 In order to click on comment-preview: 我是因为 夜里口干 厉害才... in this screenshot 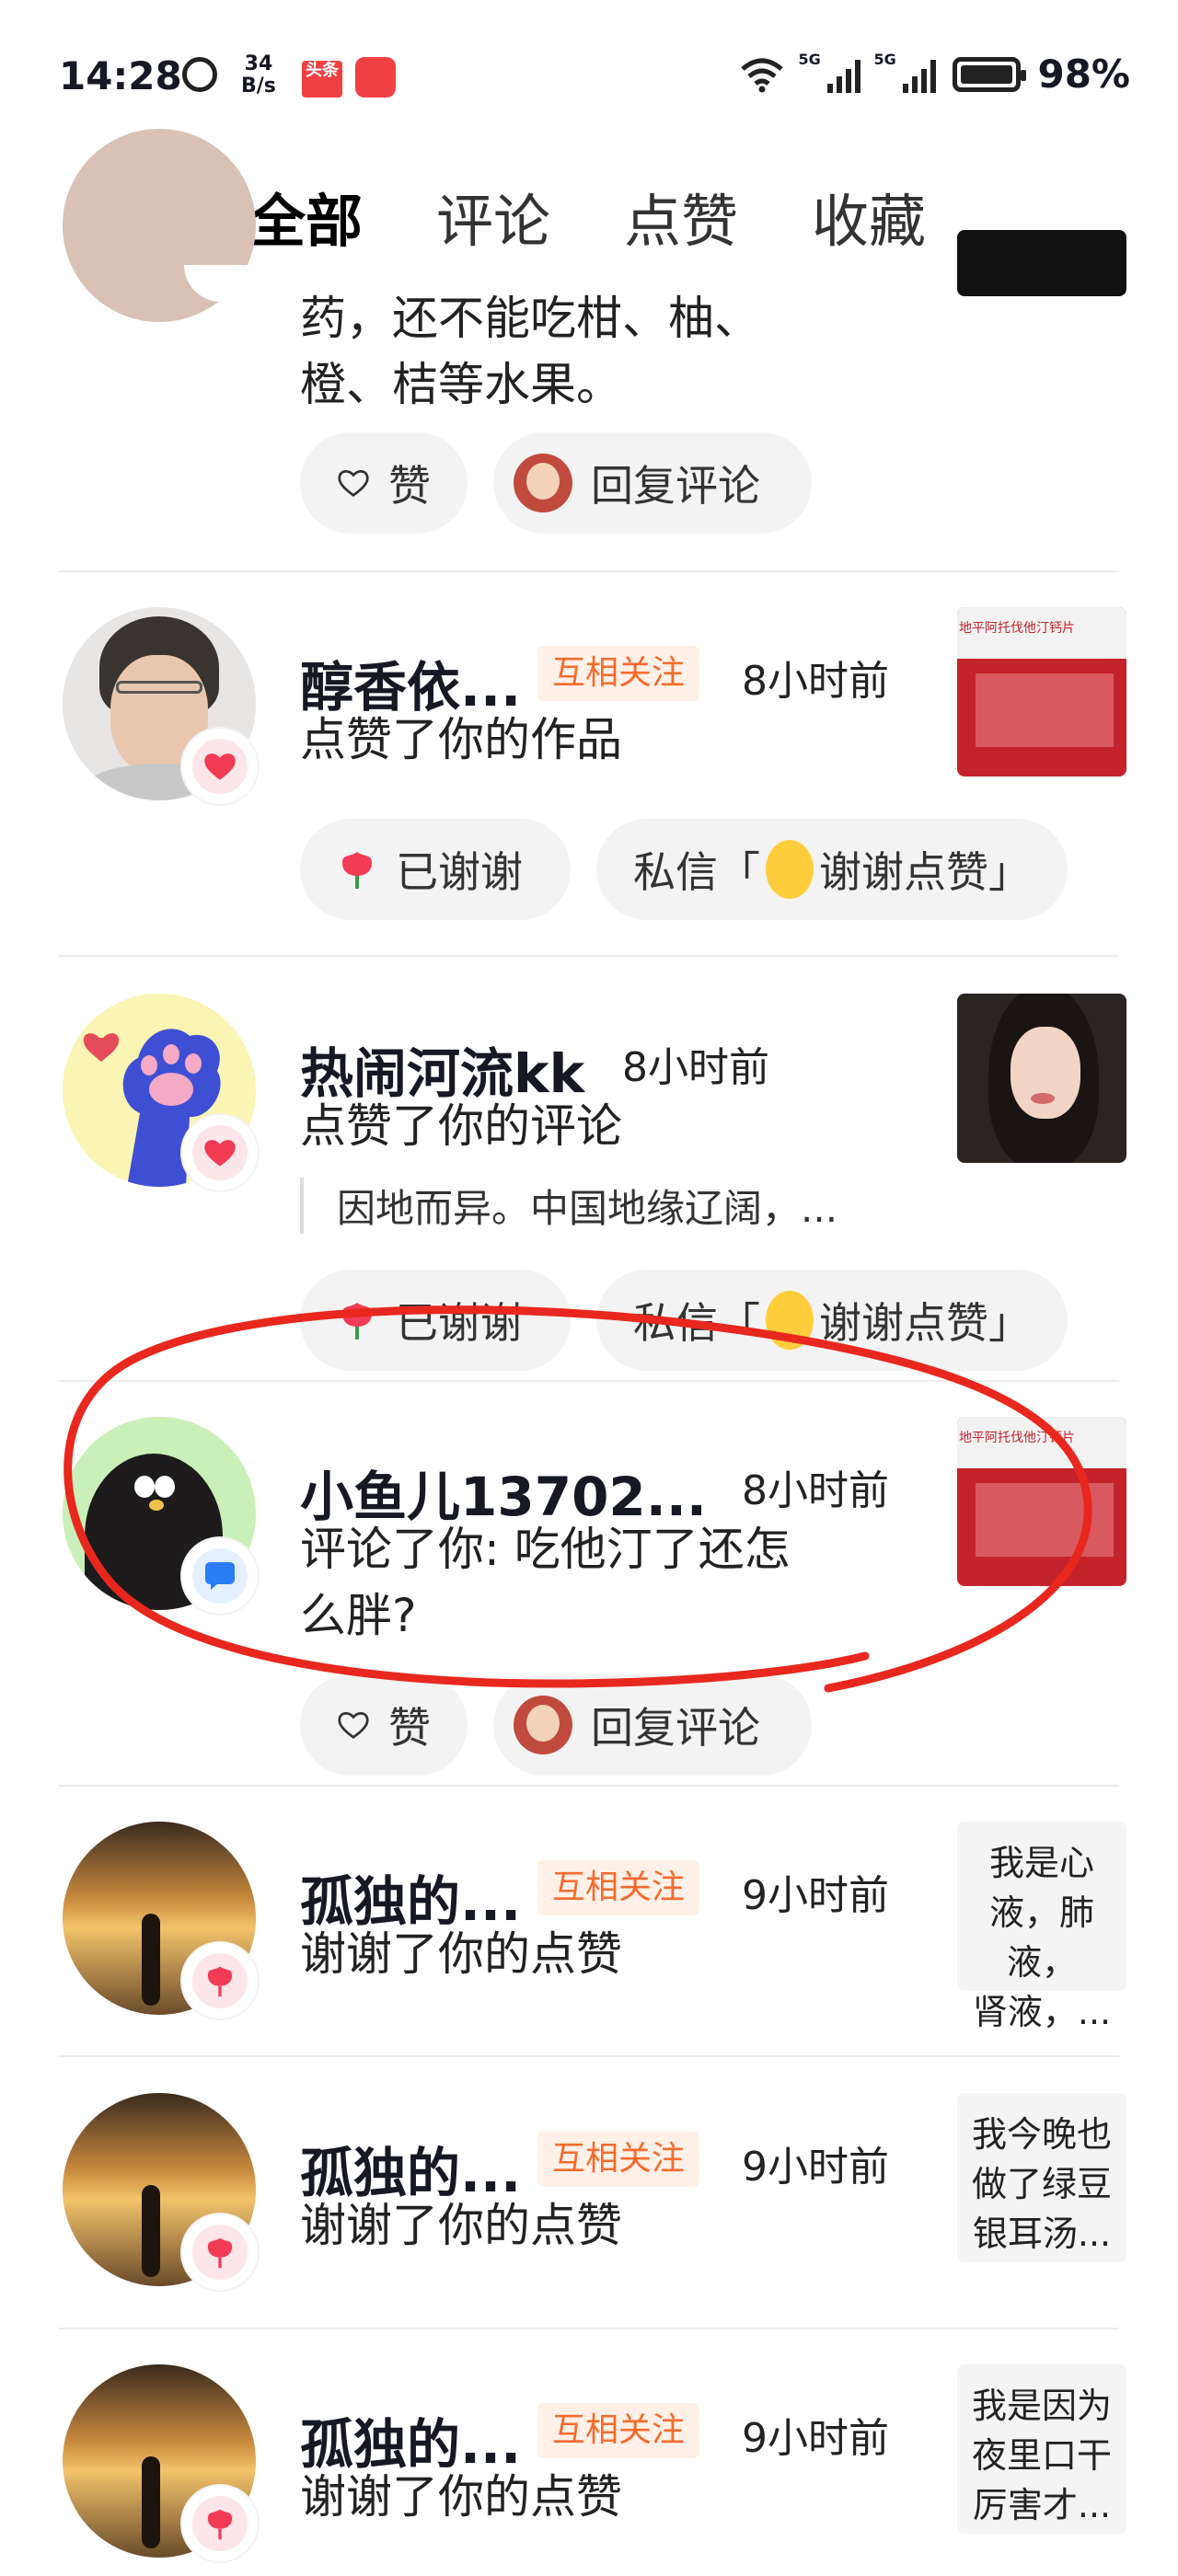, I will do `click(1041, 2449)`.